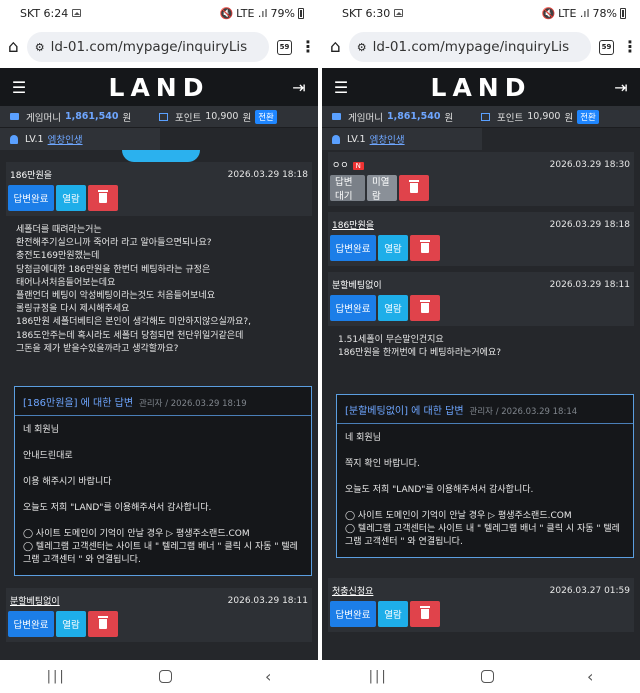 This screenshot has height=693, width=640. Describe the element at coordinates (78, 403) in the screenshot. I see `reply-title: [186만원을] 에 대한 답변` at that location.